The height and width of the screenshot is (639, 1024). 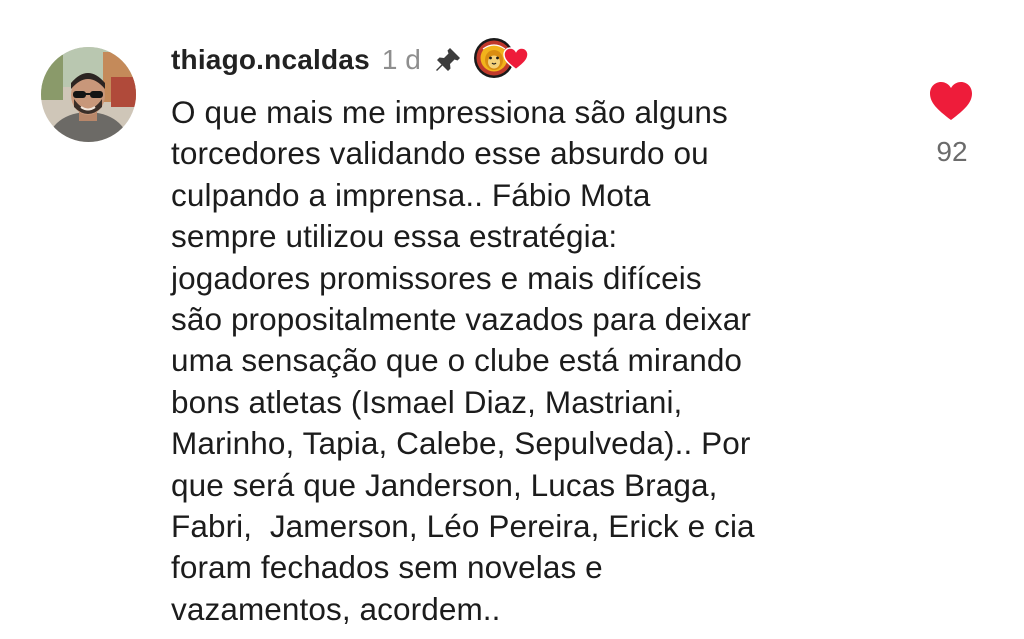 What do you see at coordinates (457, 360) in the screenshot?
I see `comment-text-line: uma sensação que o clube está mirando` at bounding box center [457, 360].